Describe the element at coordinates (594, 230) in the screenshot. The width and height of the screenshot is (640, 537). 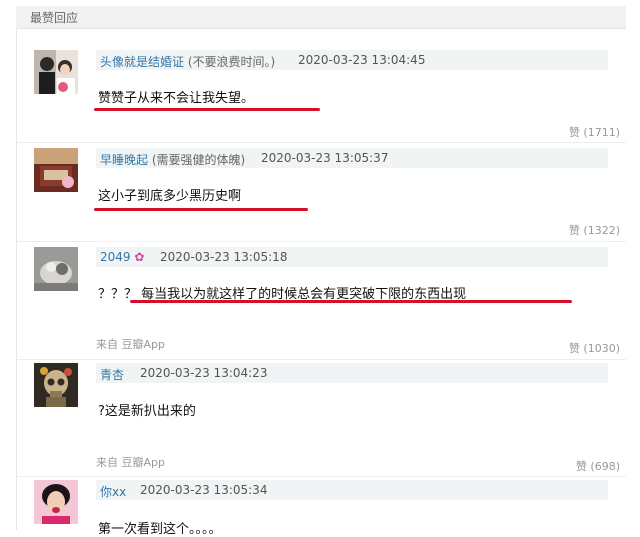
I see `like-button: 赞 (1322)` at that location.